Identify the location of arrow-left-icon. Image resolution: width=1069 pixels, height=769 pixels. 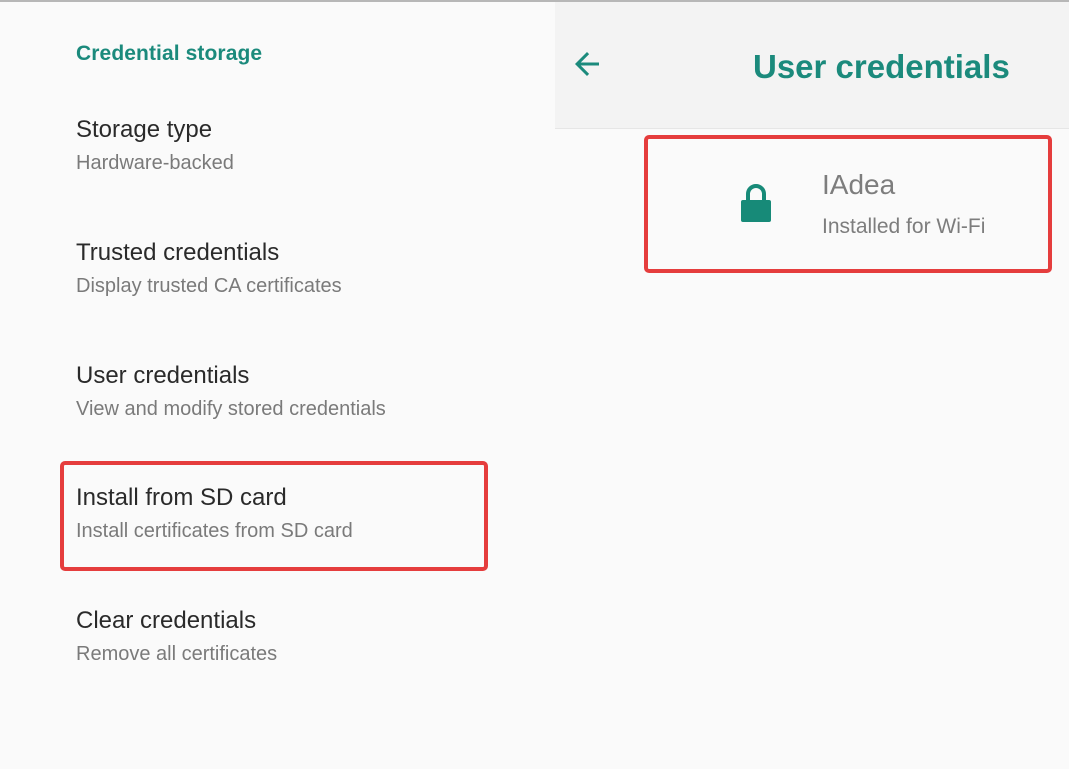
(587, 64).